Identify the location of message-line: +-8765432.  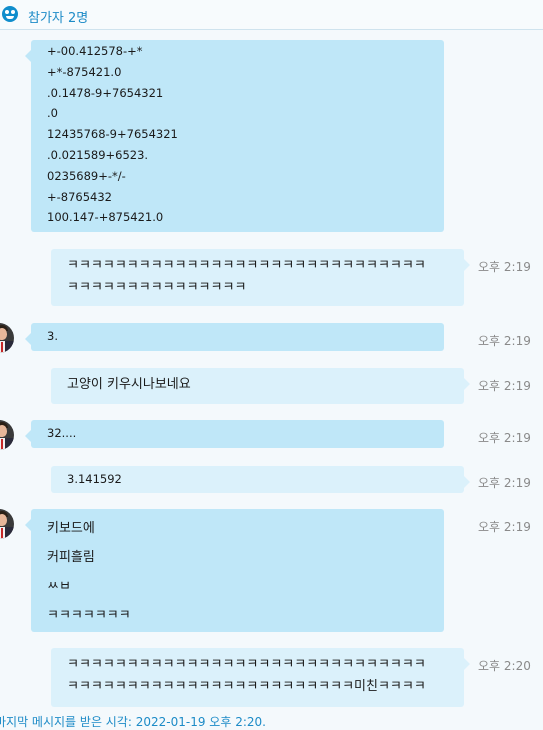
(80, 196).